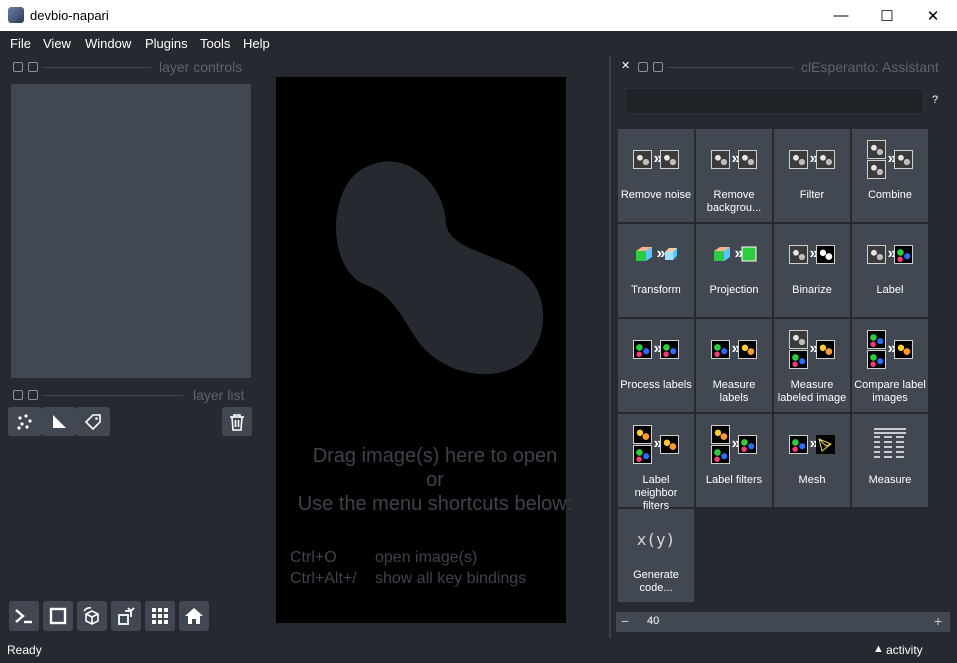  Describe the element at coordinates (904, 650) in the screenshot. I see `activity-button: activity` at that location.